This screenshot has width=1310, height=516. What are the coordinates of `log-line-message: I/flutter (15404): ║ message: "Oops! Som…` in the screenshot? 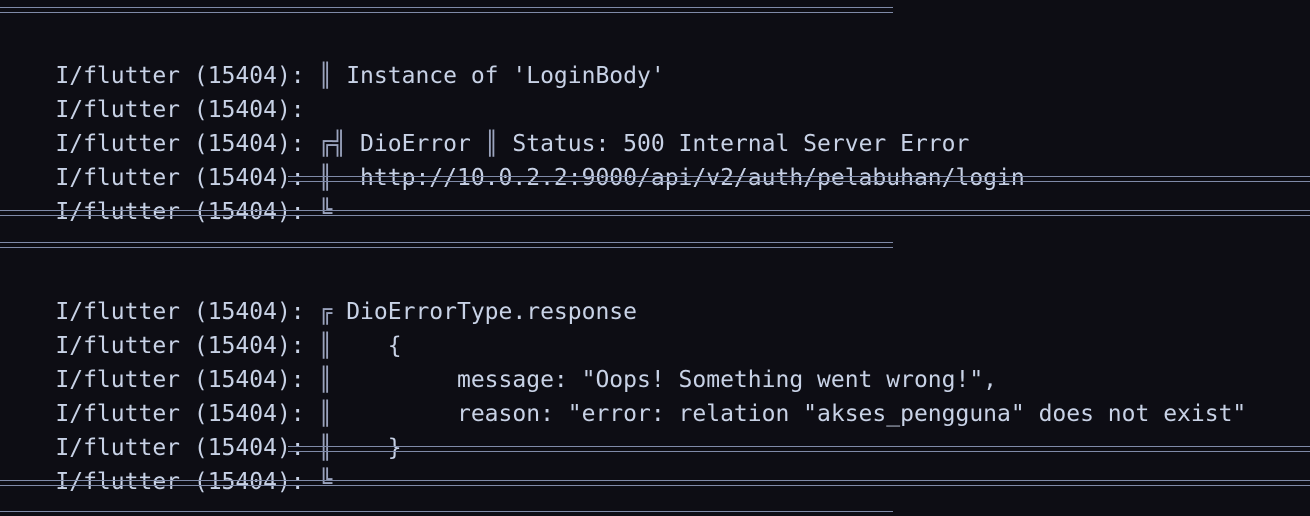 It's located at (498, 361).